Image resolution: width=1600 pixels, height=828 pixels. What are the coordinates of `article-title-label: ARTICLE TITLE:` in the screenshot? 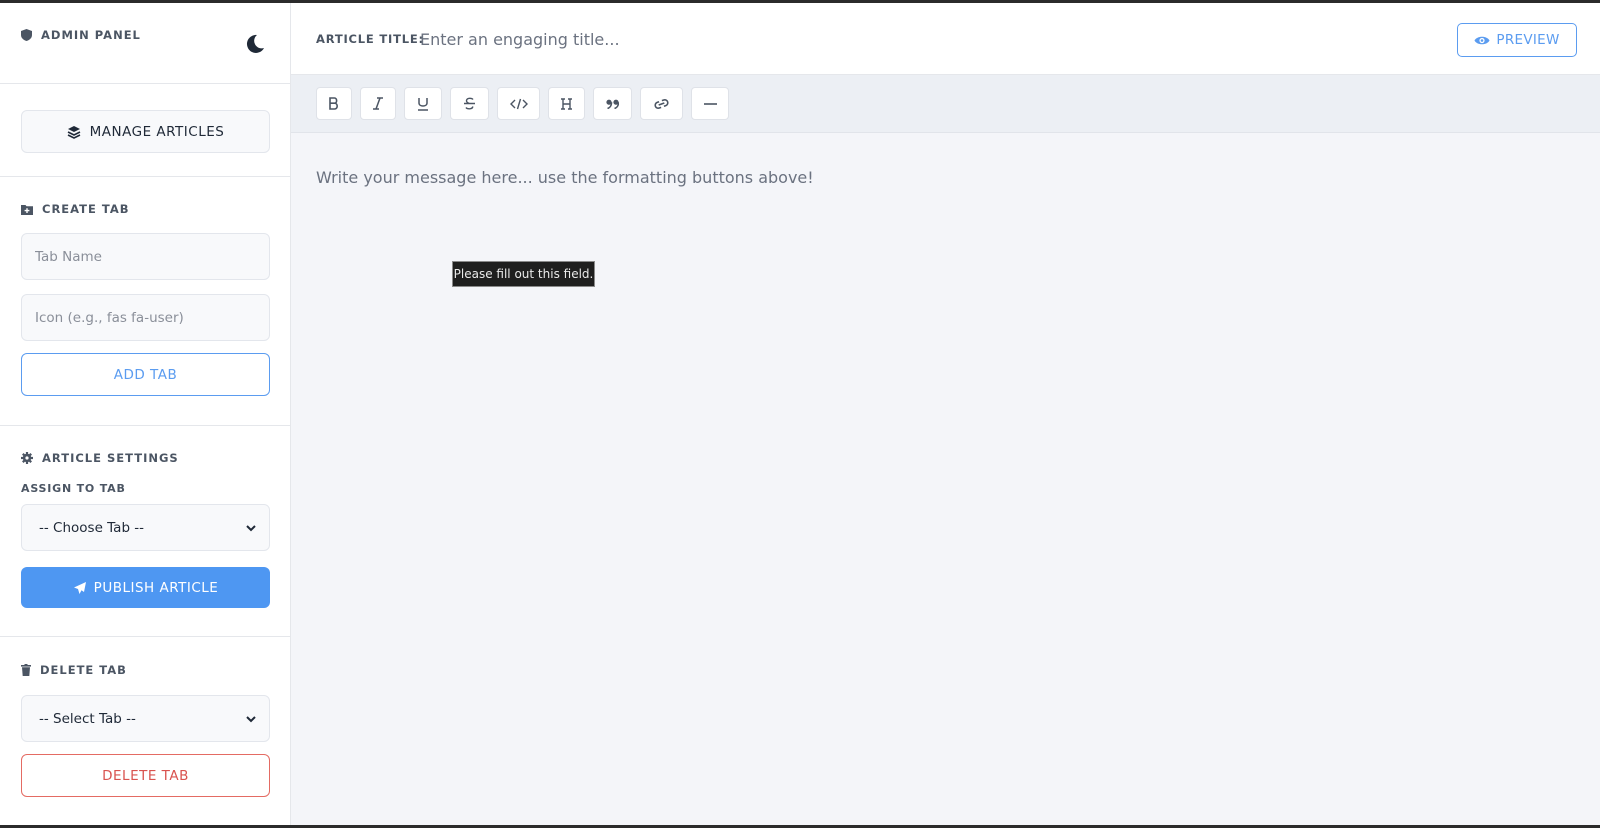 It's located at (370, 39).